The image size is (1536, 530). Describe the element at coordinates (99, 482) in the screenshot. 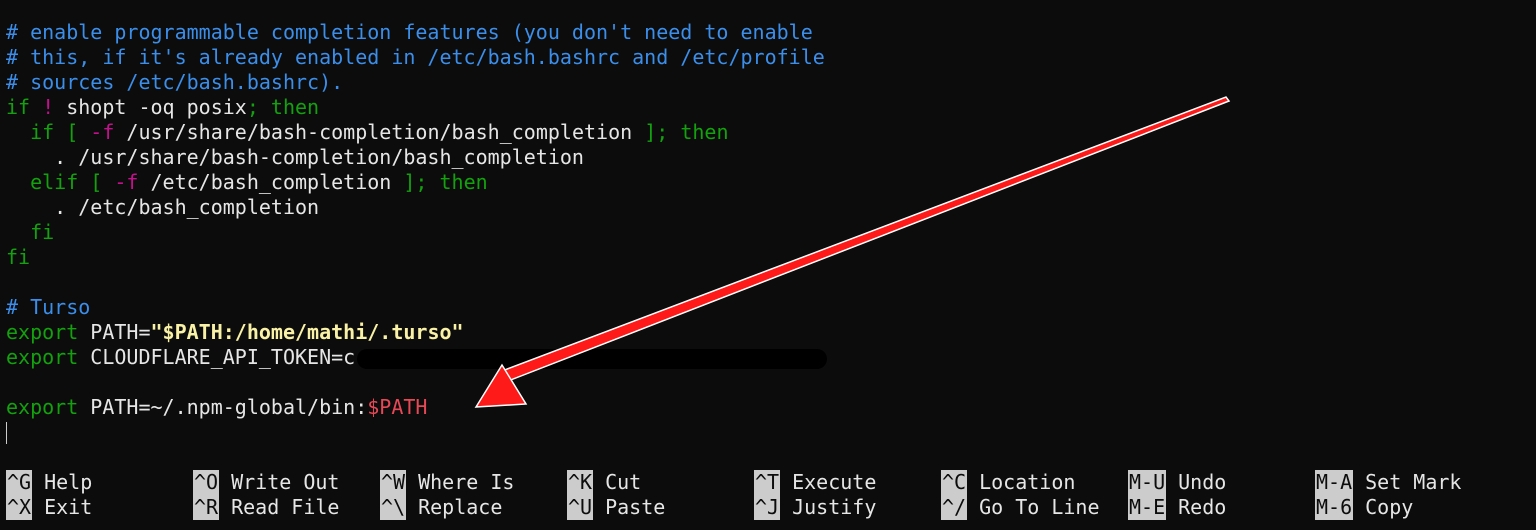

I see `shortcut-item: ^G Help` at that location.